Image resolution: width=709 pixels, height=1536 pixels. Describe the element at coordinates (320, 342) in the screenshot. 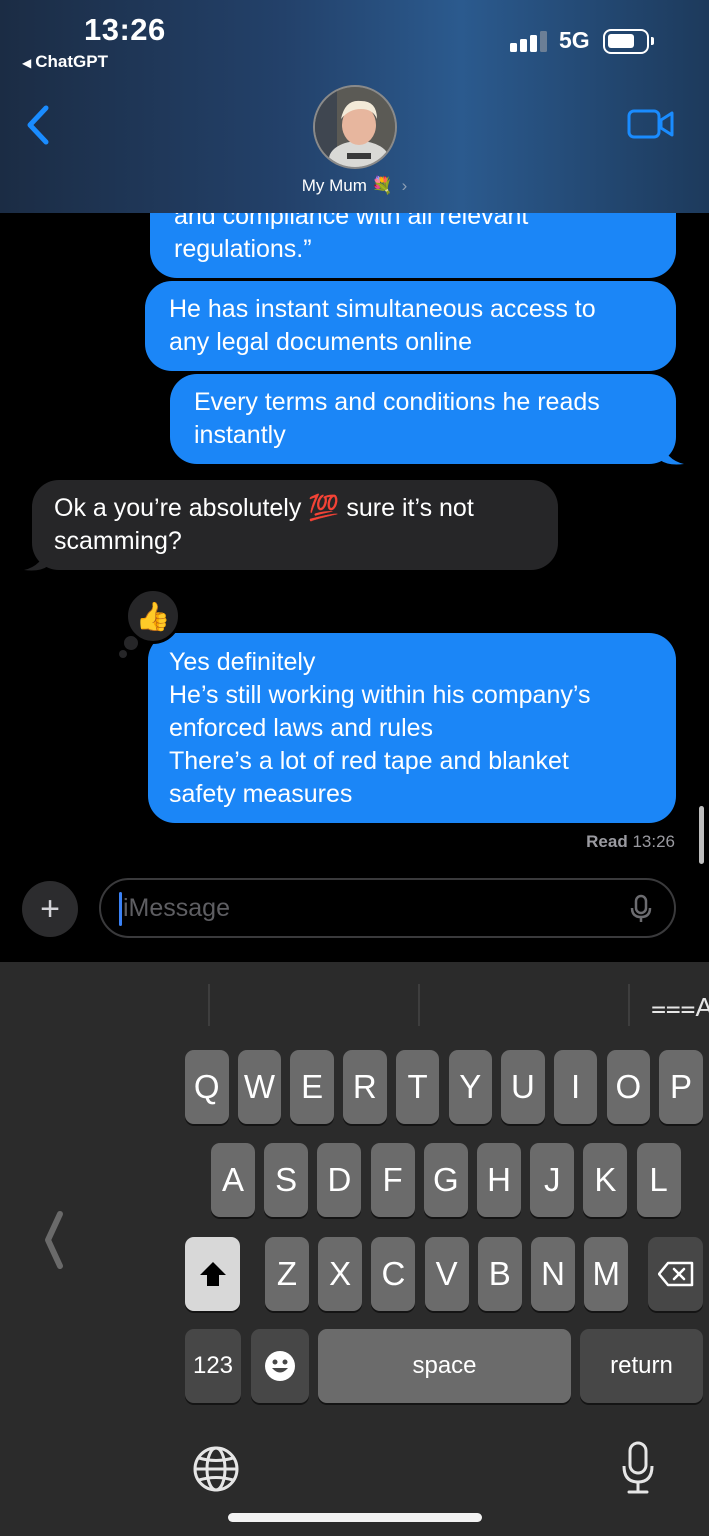

I see `message-text-line: any legal documents online` at that location.